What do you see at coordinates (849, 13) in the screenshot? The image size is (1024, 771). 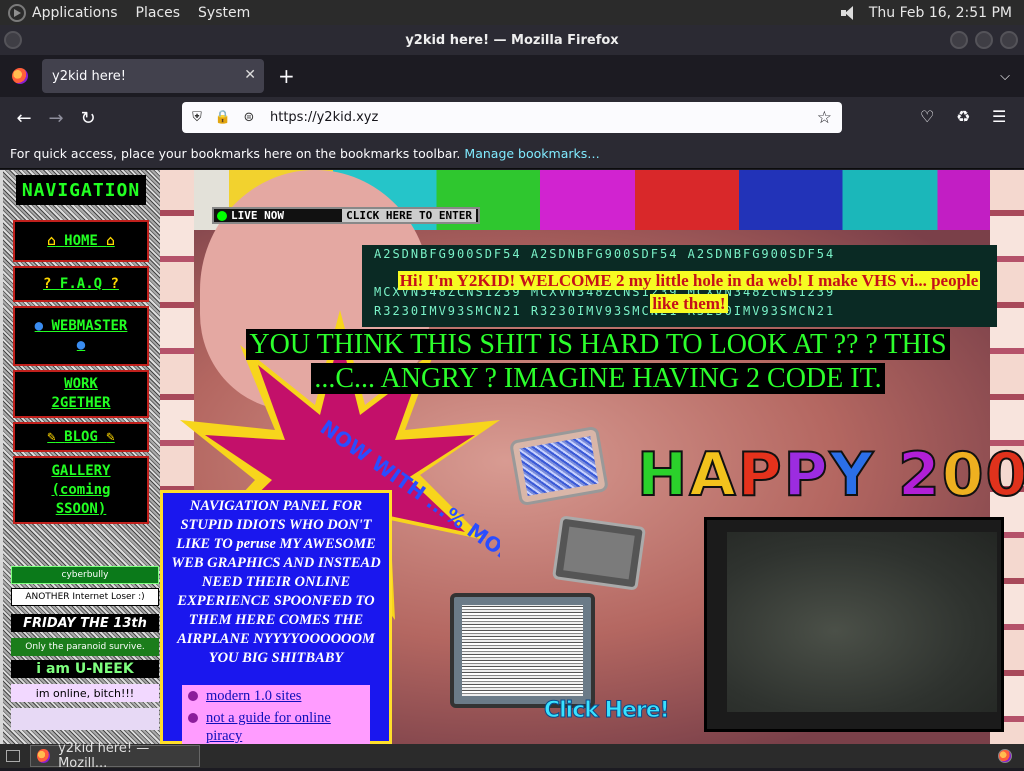 I see `volume-icon` at bounding box center [849, 13].